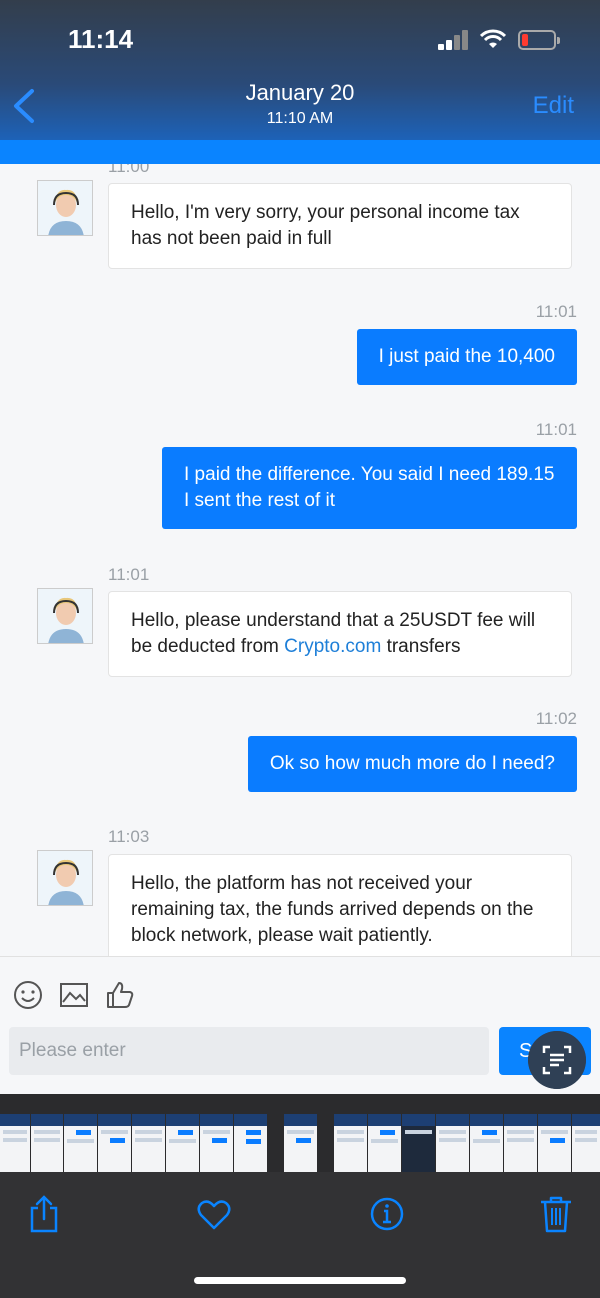 This screenshot has width=600, height=1298. I want to click on message-timestamp: 11:03, so click(129, 836).